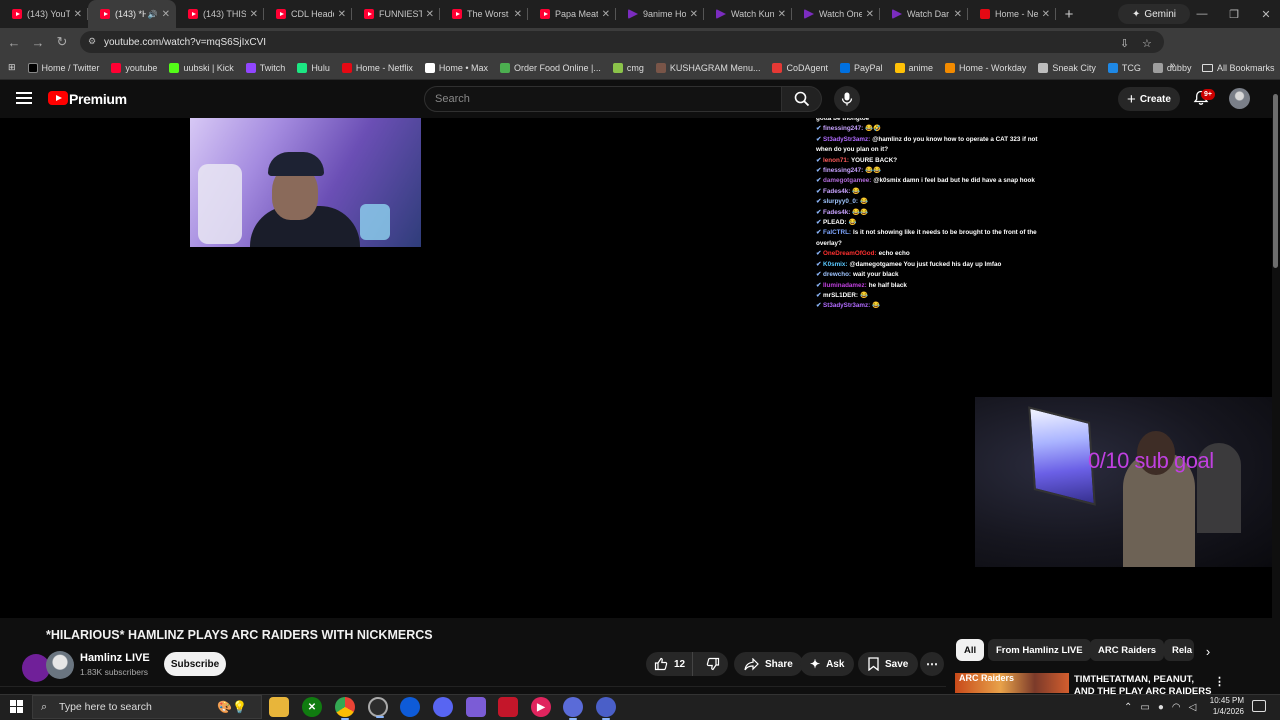  What do you see at coordinates (134, 68) in the screenshot?
I see `bookmark-item: youtube` at bounding box center [134, 68].